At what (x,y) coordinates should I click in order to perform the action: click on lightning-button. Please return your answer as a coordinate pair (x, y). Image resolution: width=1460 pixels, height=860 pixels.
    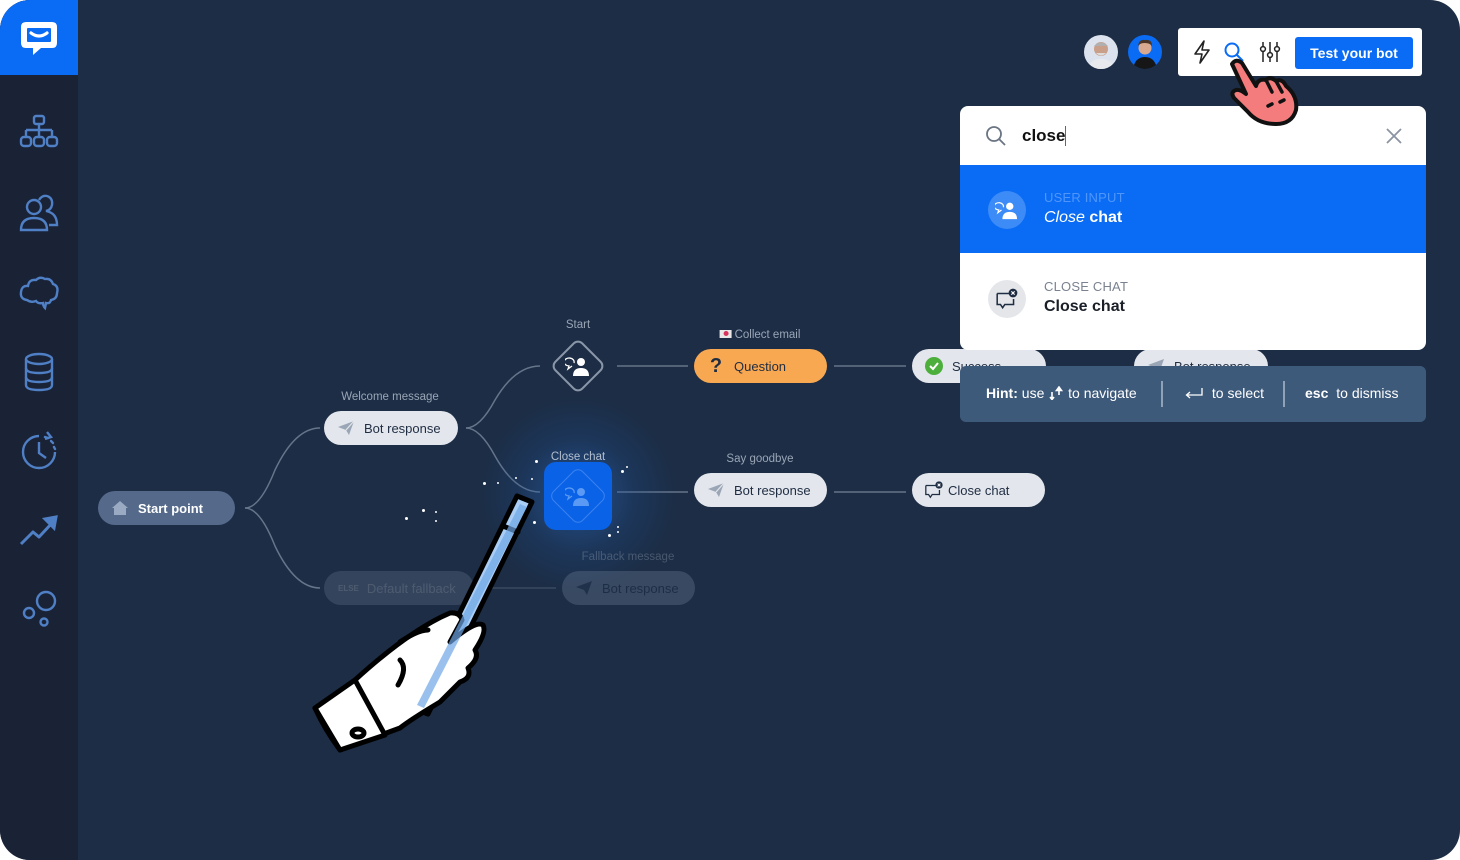
    Looking at the image, I should click on (1202, 52).